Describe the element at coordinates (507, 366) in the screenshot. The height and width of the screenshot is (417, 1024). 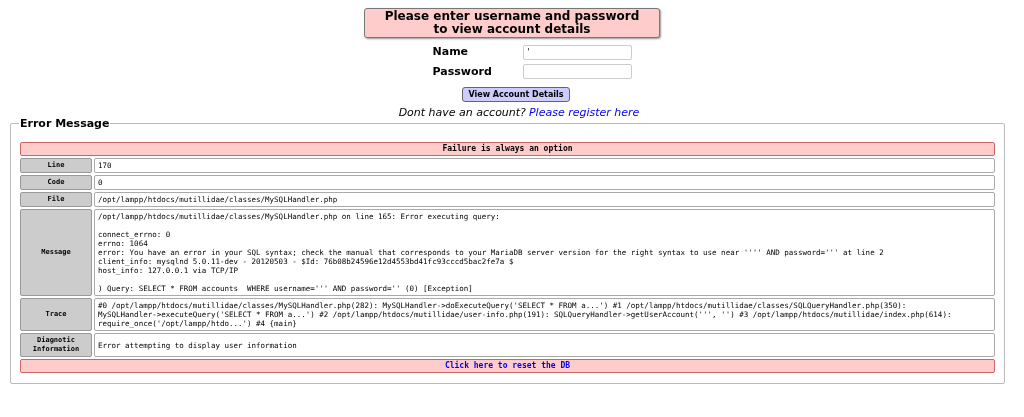
I see `reset-db-link: Click here to reset the DB` at that location.